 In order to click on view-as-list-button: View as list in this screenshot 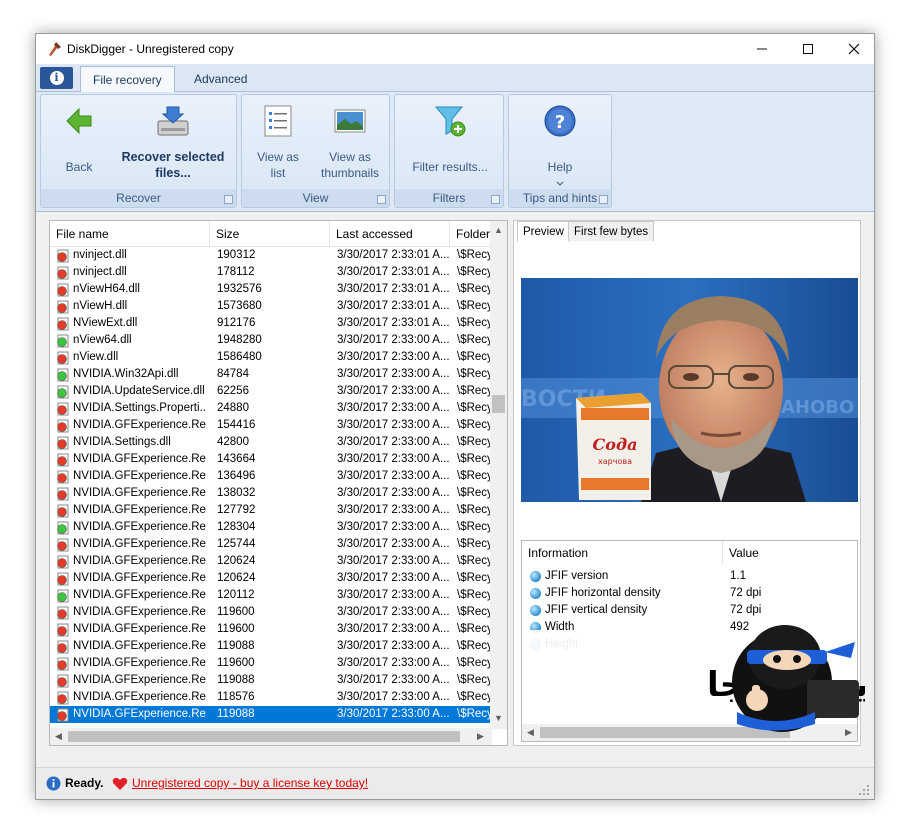, I will do `click(278, 142)`.